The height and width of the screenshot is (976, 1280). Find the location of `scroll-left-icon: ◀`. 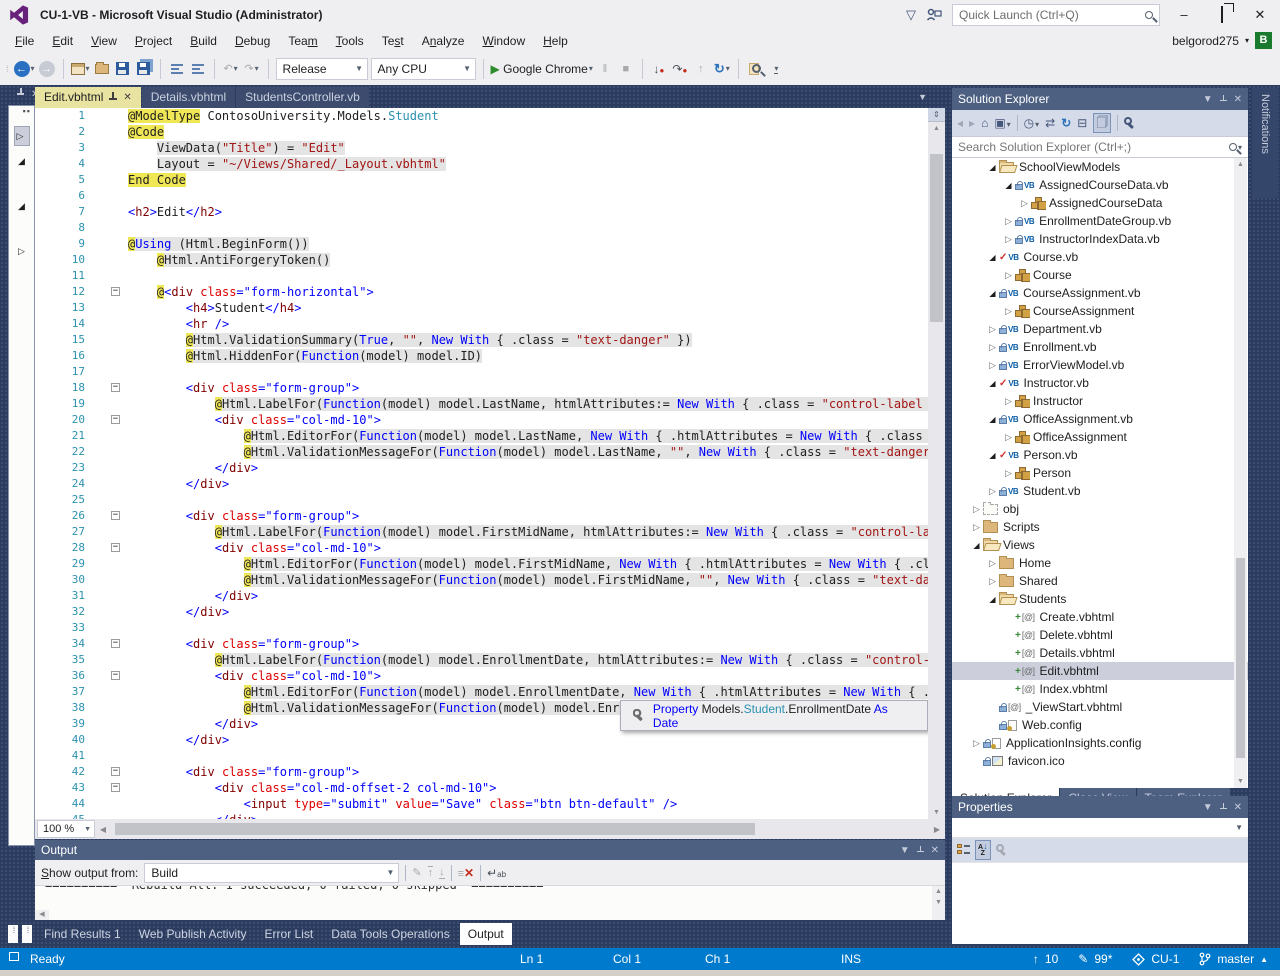

scroll-left-icon: ◀ is located at coordinates (103, 829).